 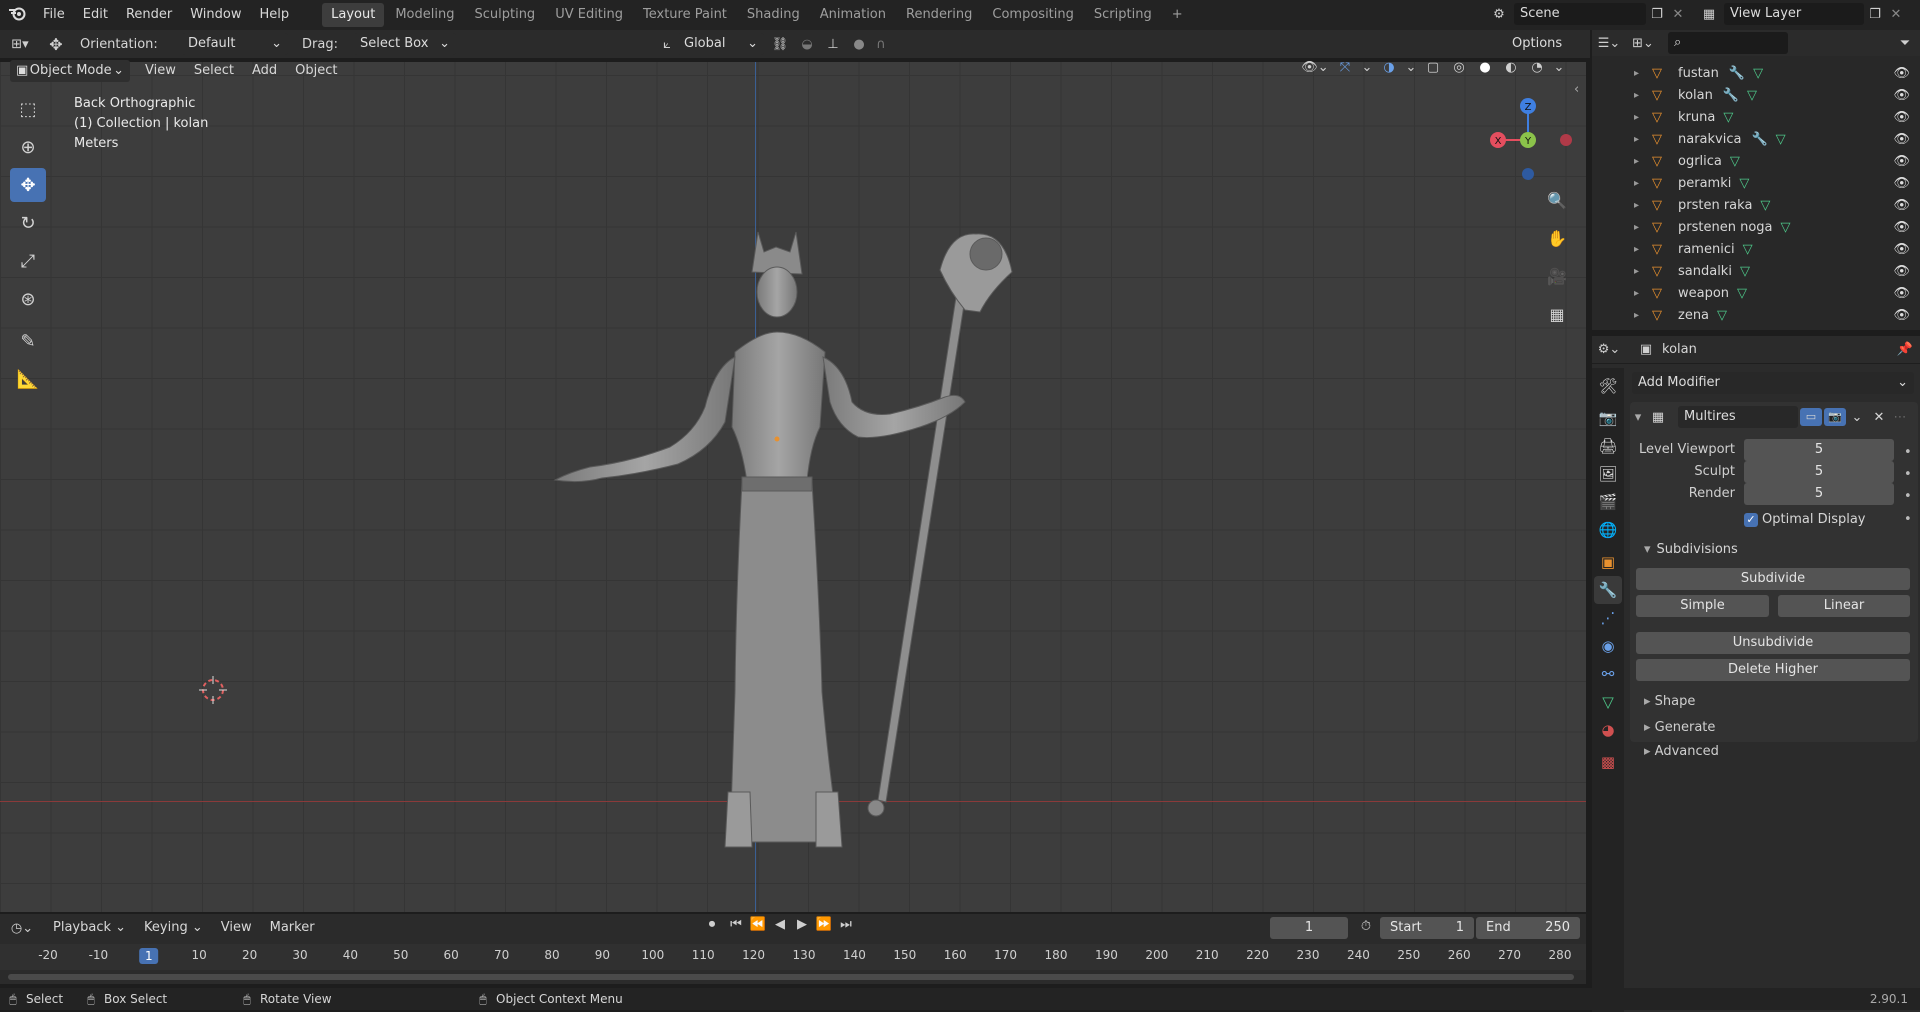 What do you see at coordinates (773, 15) in the screenshot?
I see `tab-shading: Shading` at bounding box center [773, 15].